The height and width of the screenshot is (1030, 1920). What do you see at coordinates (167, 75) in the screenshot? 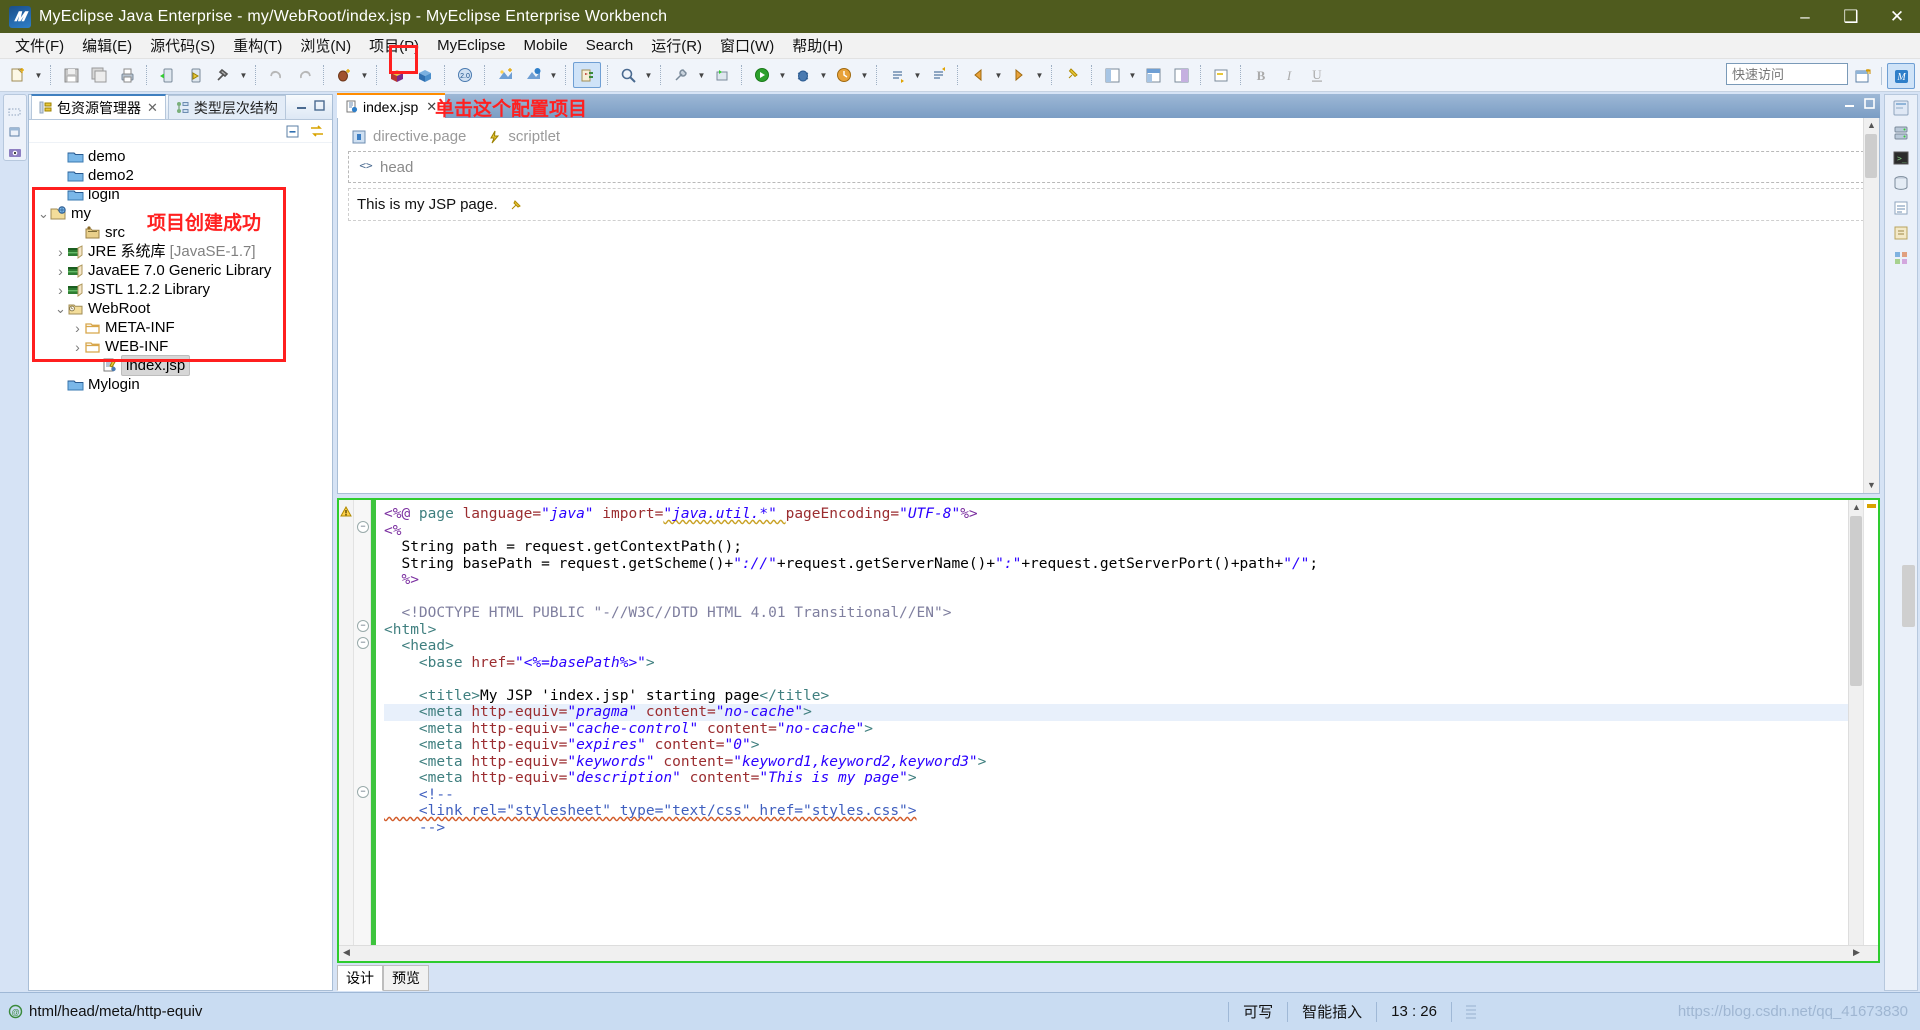
I see `run-server-icon` at bounding box center [167, 75].